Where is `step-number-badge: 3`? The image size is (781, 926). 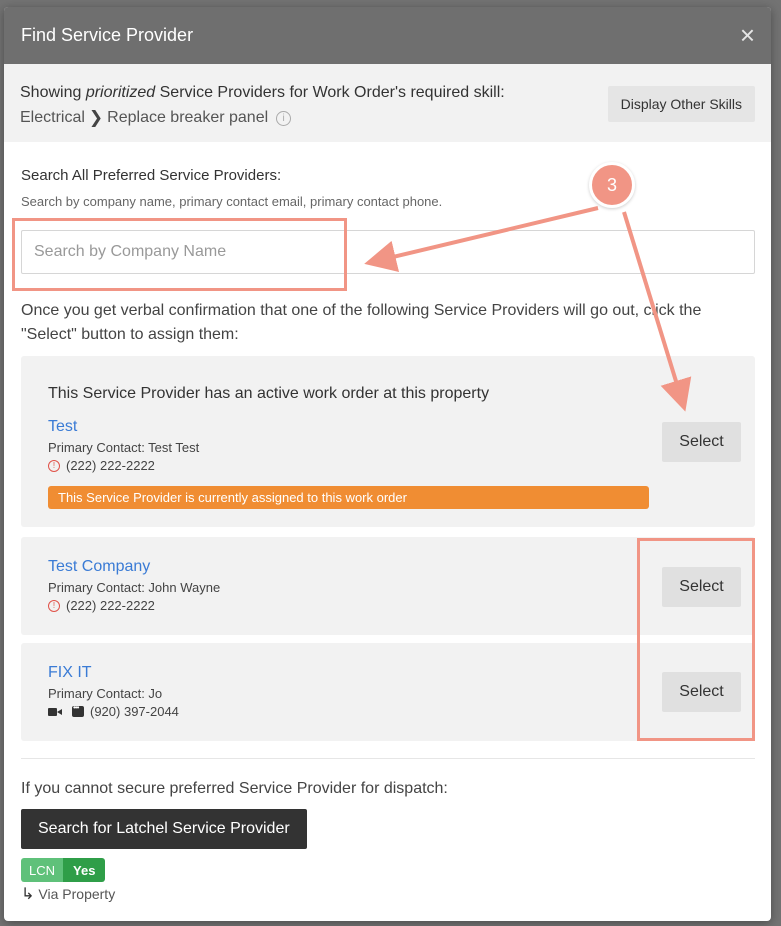 step-number-badge: 3 is located at coordinates (612, 185).